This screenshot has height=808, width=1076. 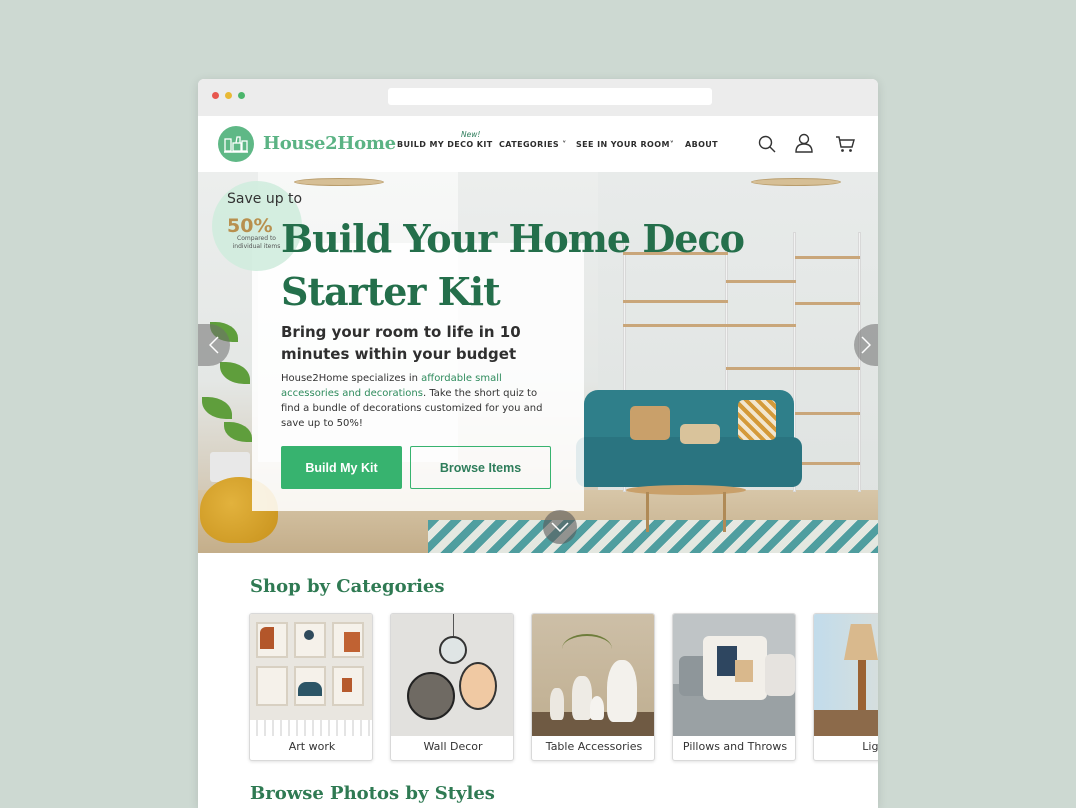 What do you see at coordinates (228, 95) in the screenshot?
I see `minimize-window-dot` at bounding box center [228, 95].